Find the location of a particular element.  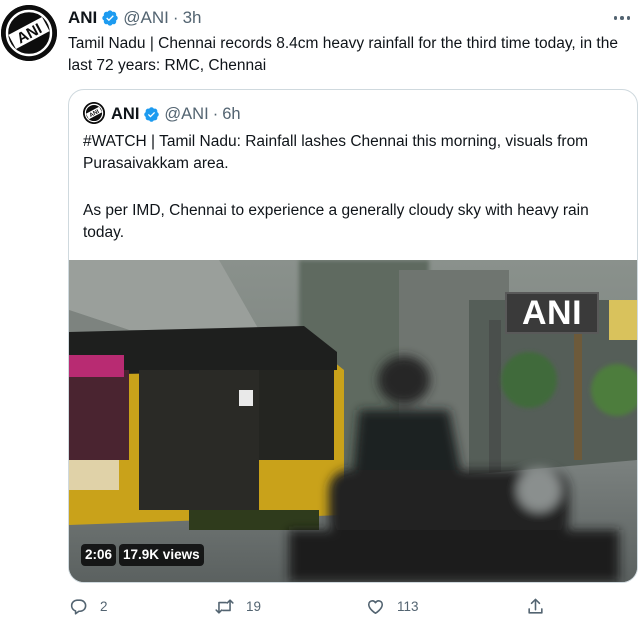

quote-author-handle: @ANI is located at coordinates (186, 113).